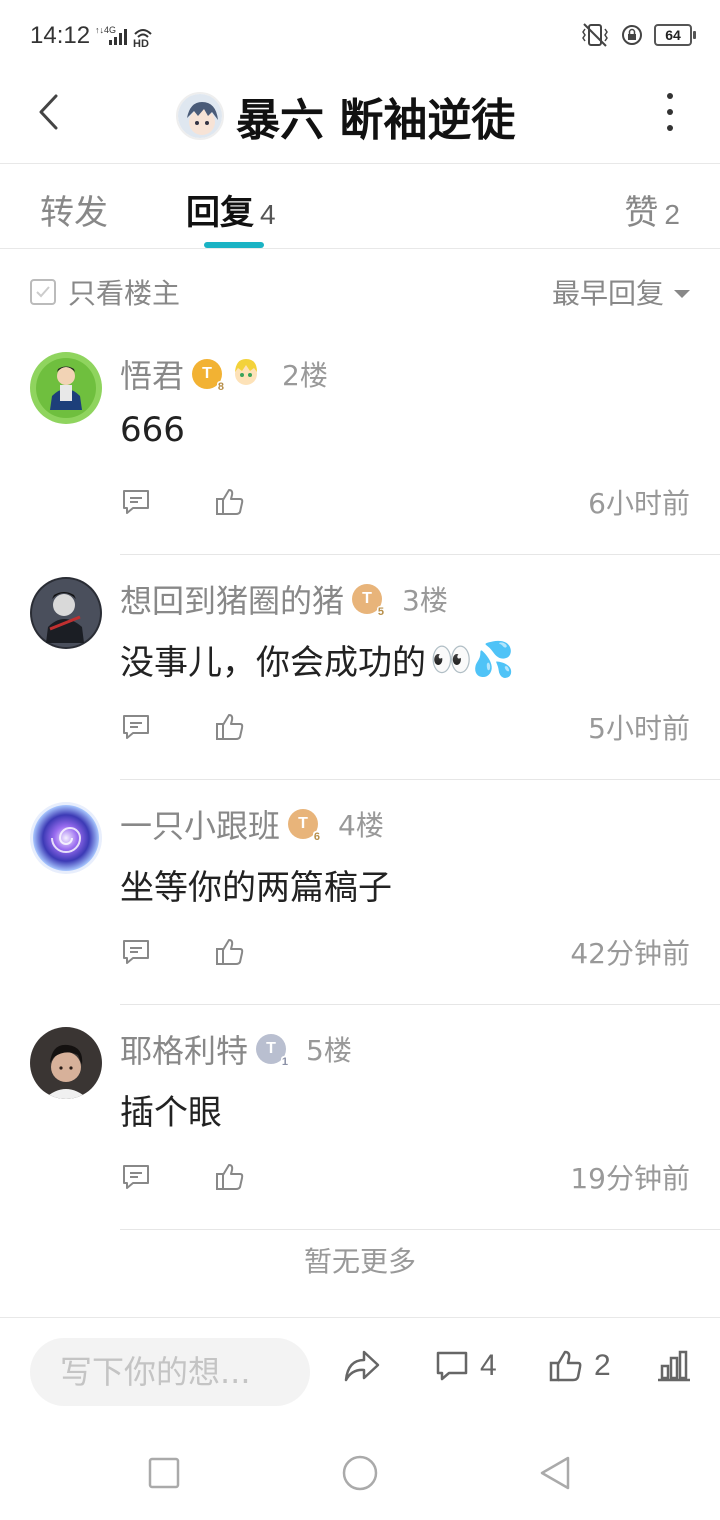 The image size is (720, 1520). What do you see at coordinates (305, 375) in the screenshot?
I see `floor-label: 2楼` at bounding box center [305, 375].